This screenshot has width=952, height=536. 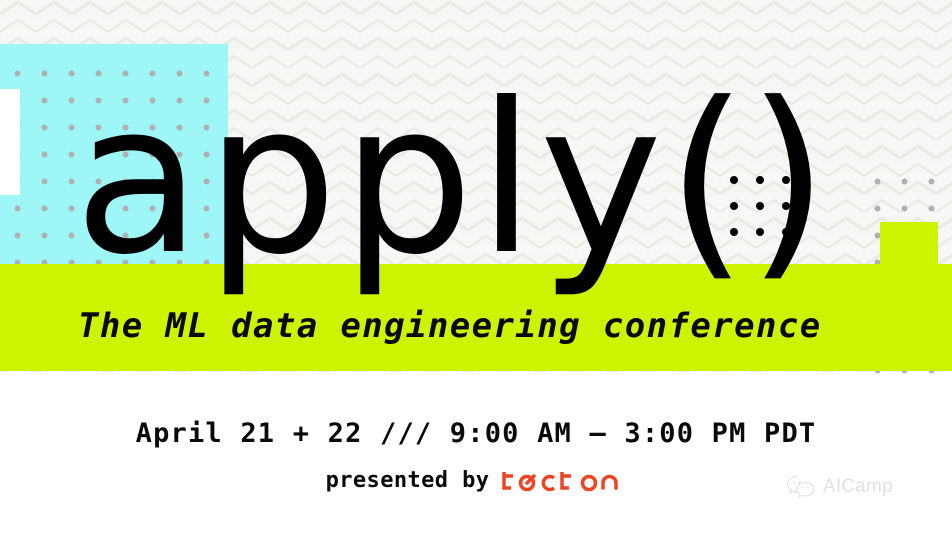 I want to click on aicamp-watermark: AICamp, so click(x=839, y=487).